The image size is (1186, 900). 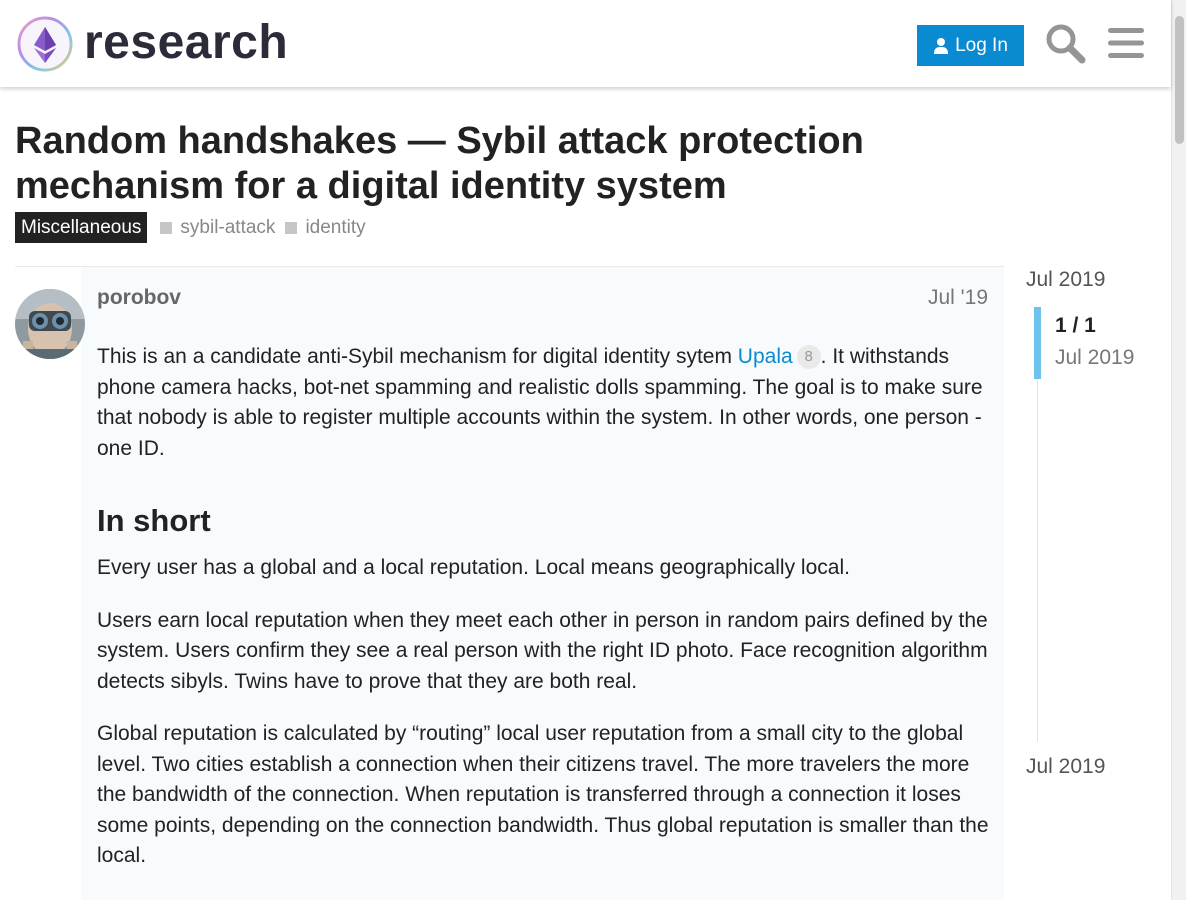 What do you see at coordinates (1095, 357) in the screenshot?
I see `timeline-position-date: Jul 2019` at bounding box center [1095, 357].